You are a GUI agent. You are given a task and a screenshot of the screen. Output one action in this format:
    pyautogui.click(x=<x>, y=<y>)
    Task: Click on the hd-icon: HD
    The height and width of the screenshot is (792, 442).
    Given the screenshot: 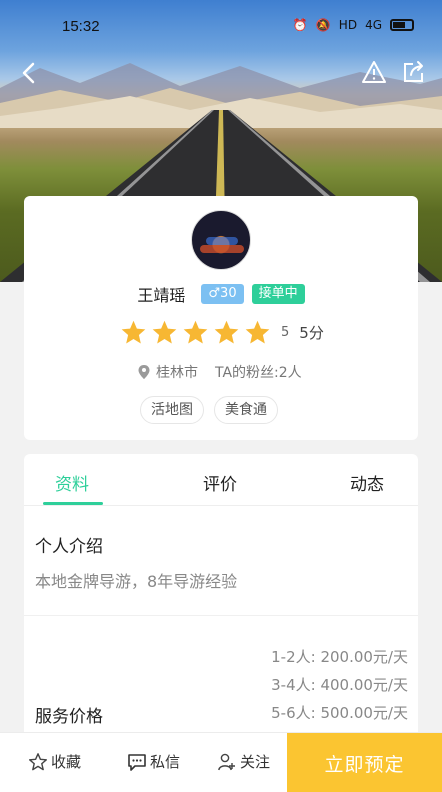 What is the action you would take?
    pyautogui.click(x=348, y=25)
    